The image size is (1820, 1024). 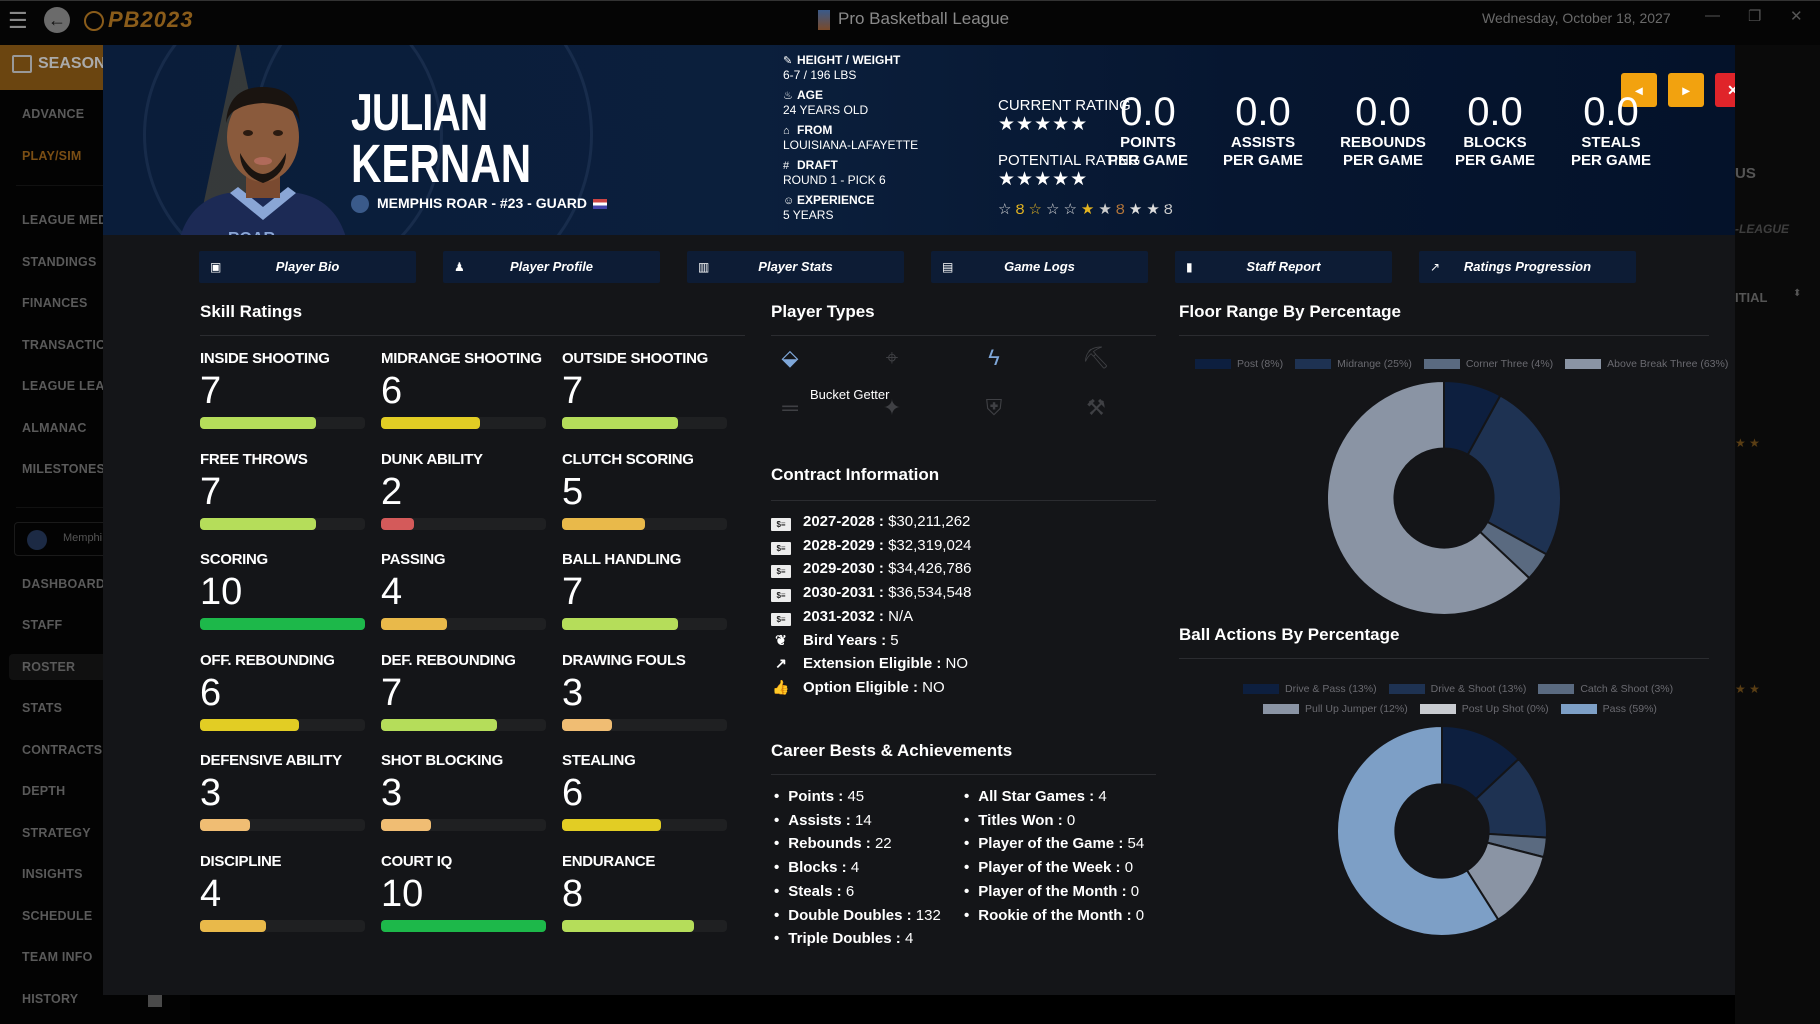 What do you see at coordinates (1796, 16) in the screenshot?
I see `window-close-button: ✕` at bounding box center [1796, 16].